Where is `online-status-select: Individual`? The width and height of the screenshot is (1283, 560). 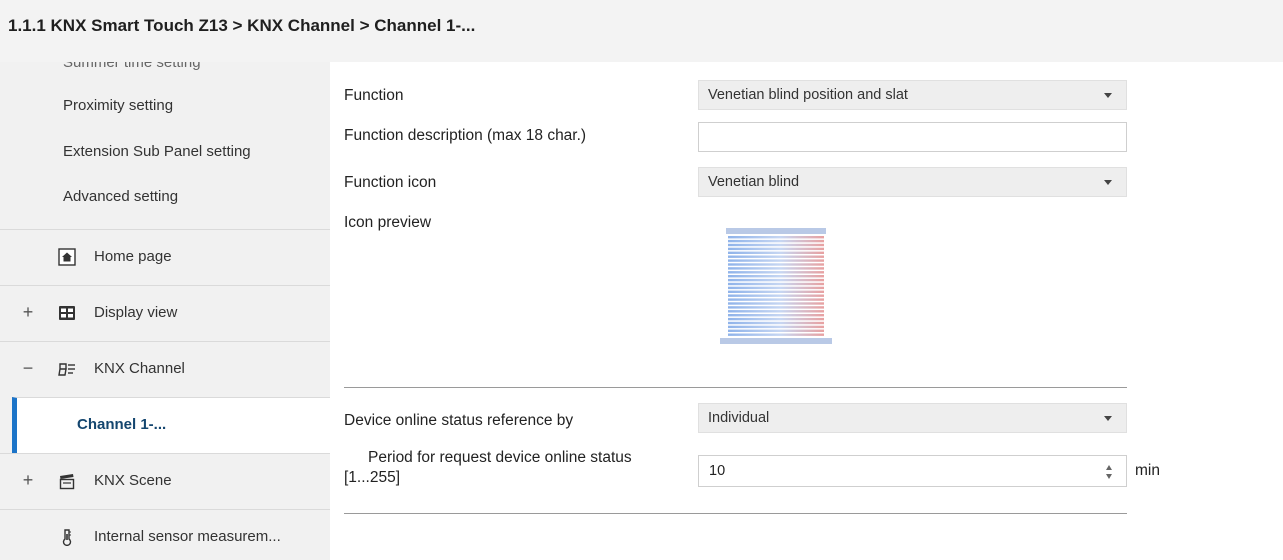
online-status-select: Individual is located at coordinates (912, 418).